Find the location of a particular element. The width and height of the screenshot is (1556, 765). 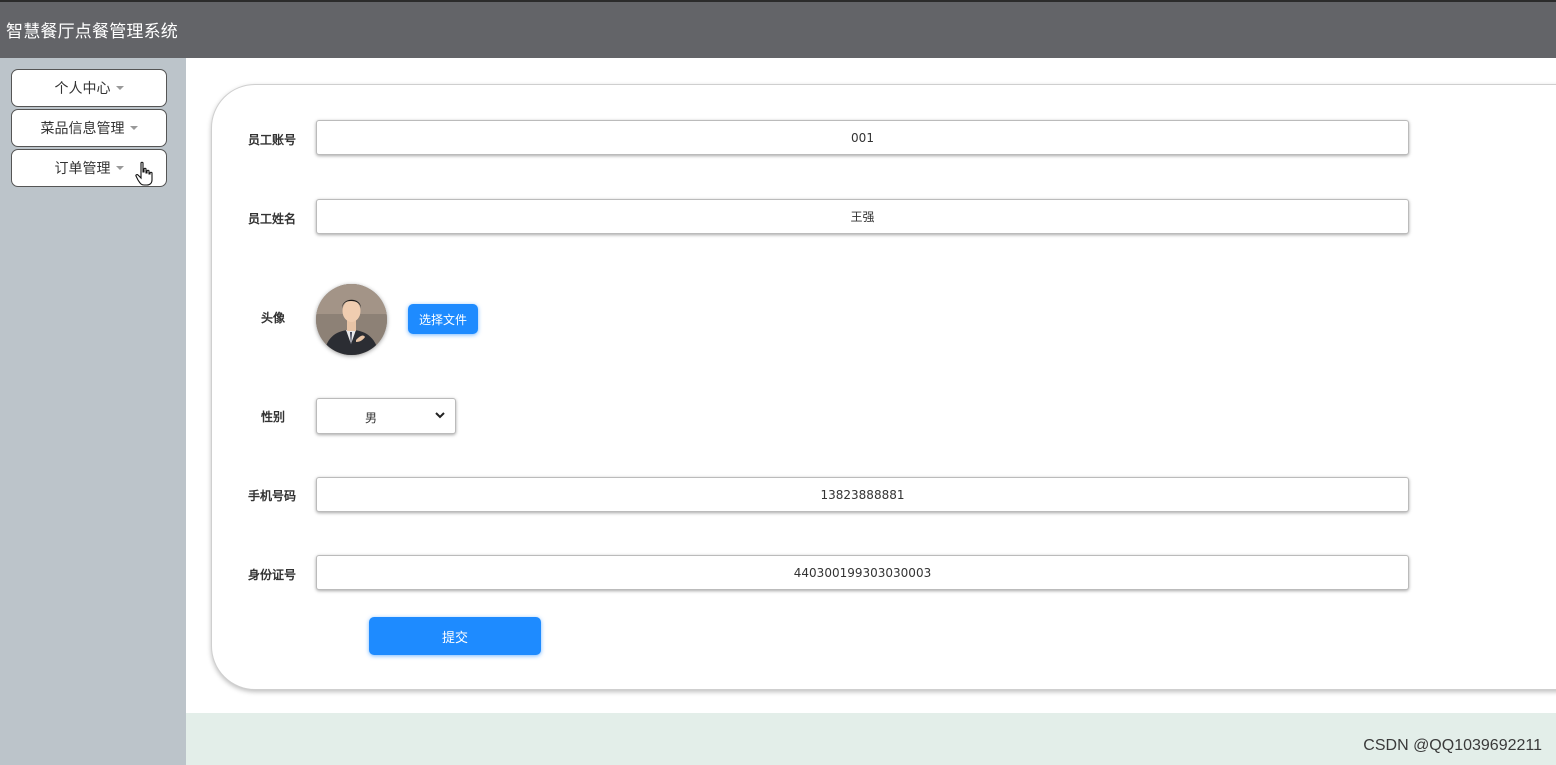

sidebar-item-dish-management: 菜品信息管理 is located at coordinates (89, 128).